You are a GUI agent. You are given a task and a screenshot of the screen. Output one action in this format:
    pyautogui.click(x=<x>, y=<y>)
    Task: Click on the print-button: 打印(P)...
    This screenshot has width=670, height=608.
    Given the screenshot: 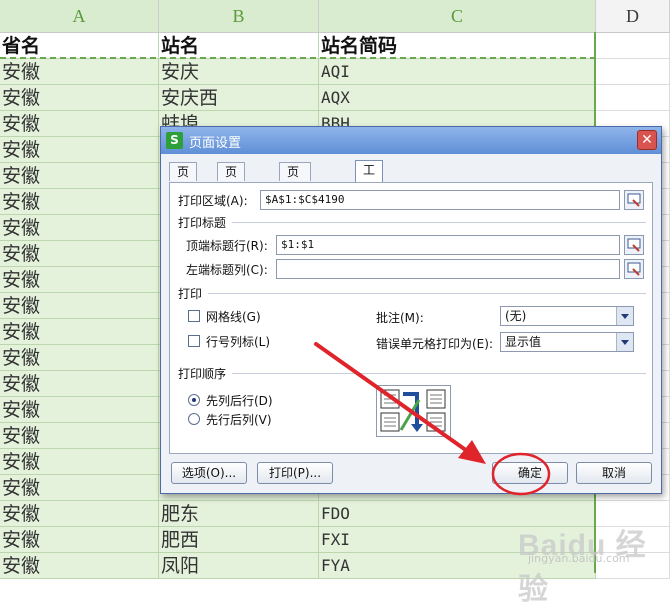 What is the action you would take?
    pyautogui.click(x=295, y=473)
    